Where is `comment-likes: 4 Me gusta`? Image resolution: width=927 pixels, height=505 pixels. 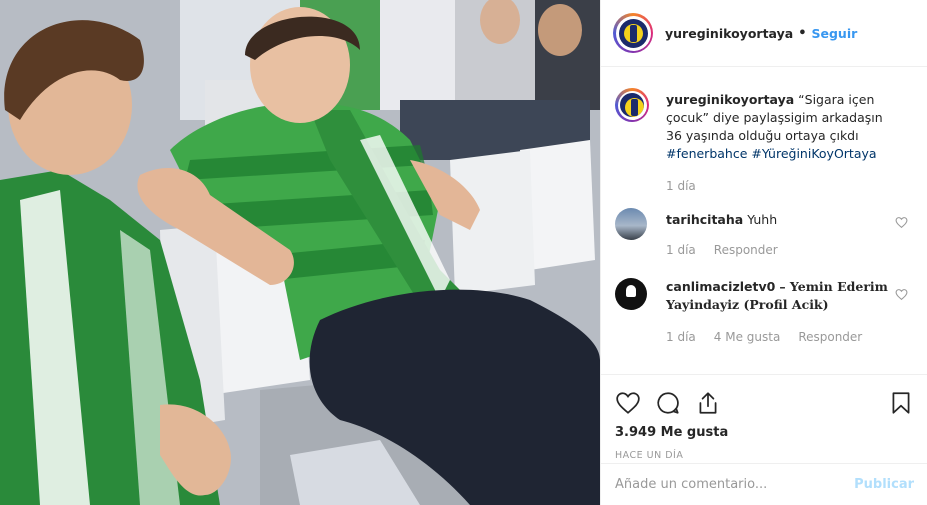 comment-likes: 4 Me gusta is located at coordinates (747, 337).